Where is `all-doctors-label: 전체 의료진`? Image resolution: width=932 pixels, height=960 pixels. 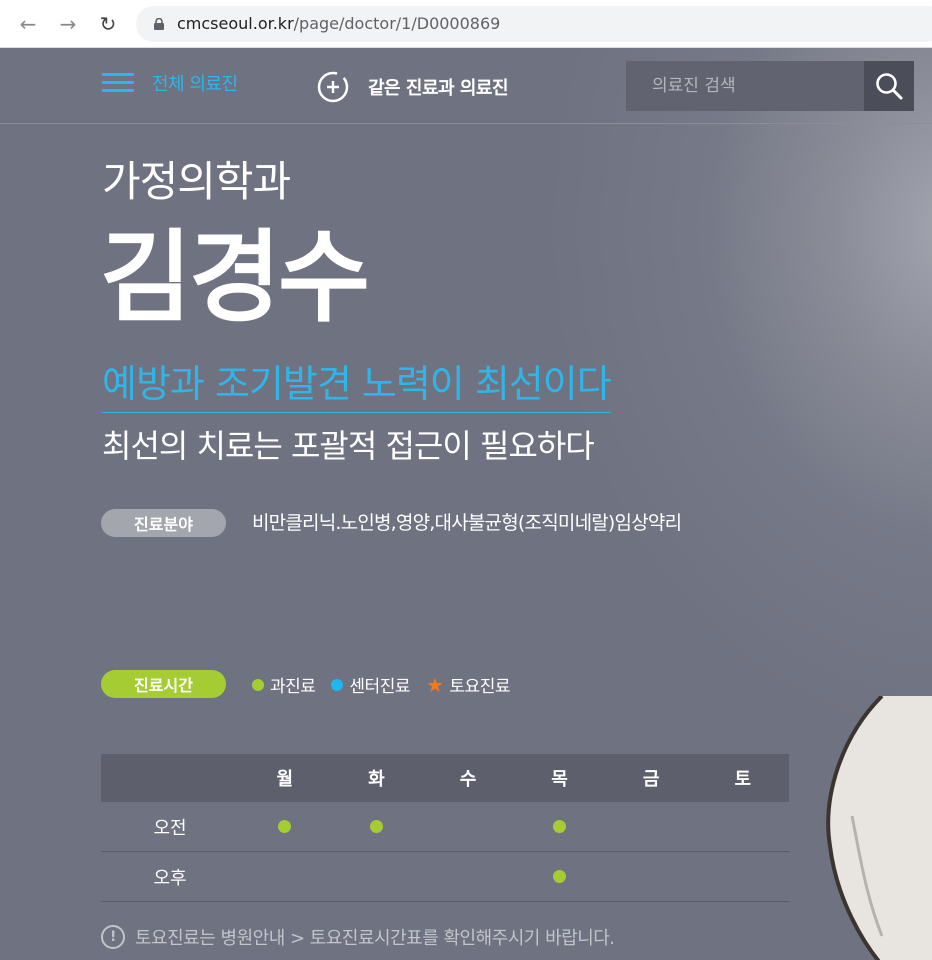
all-doctors-label: 전체 의료진 is located at coordinates (195, 84).